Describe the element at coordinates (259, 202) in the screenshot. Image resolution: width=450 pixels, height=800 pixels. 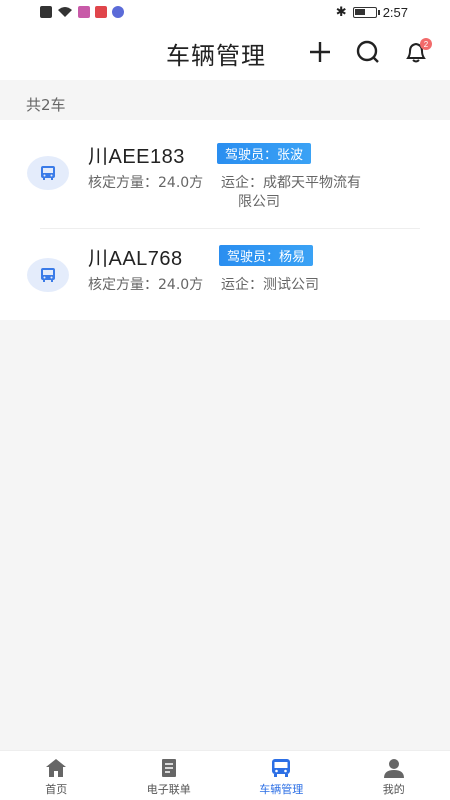
I see `carrier-value-cont: 限公司` at that location.